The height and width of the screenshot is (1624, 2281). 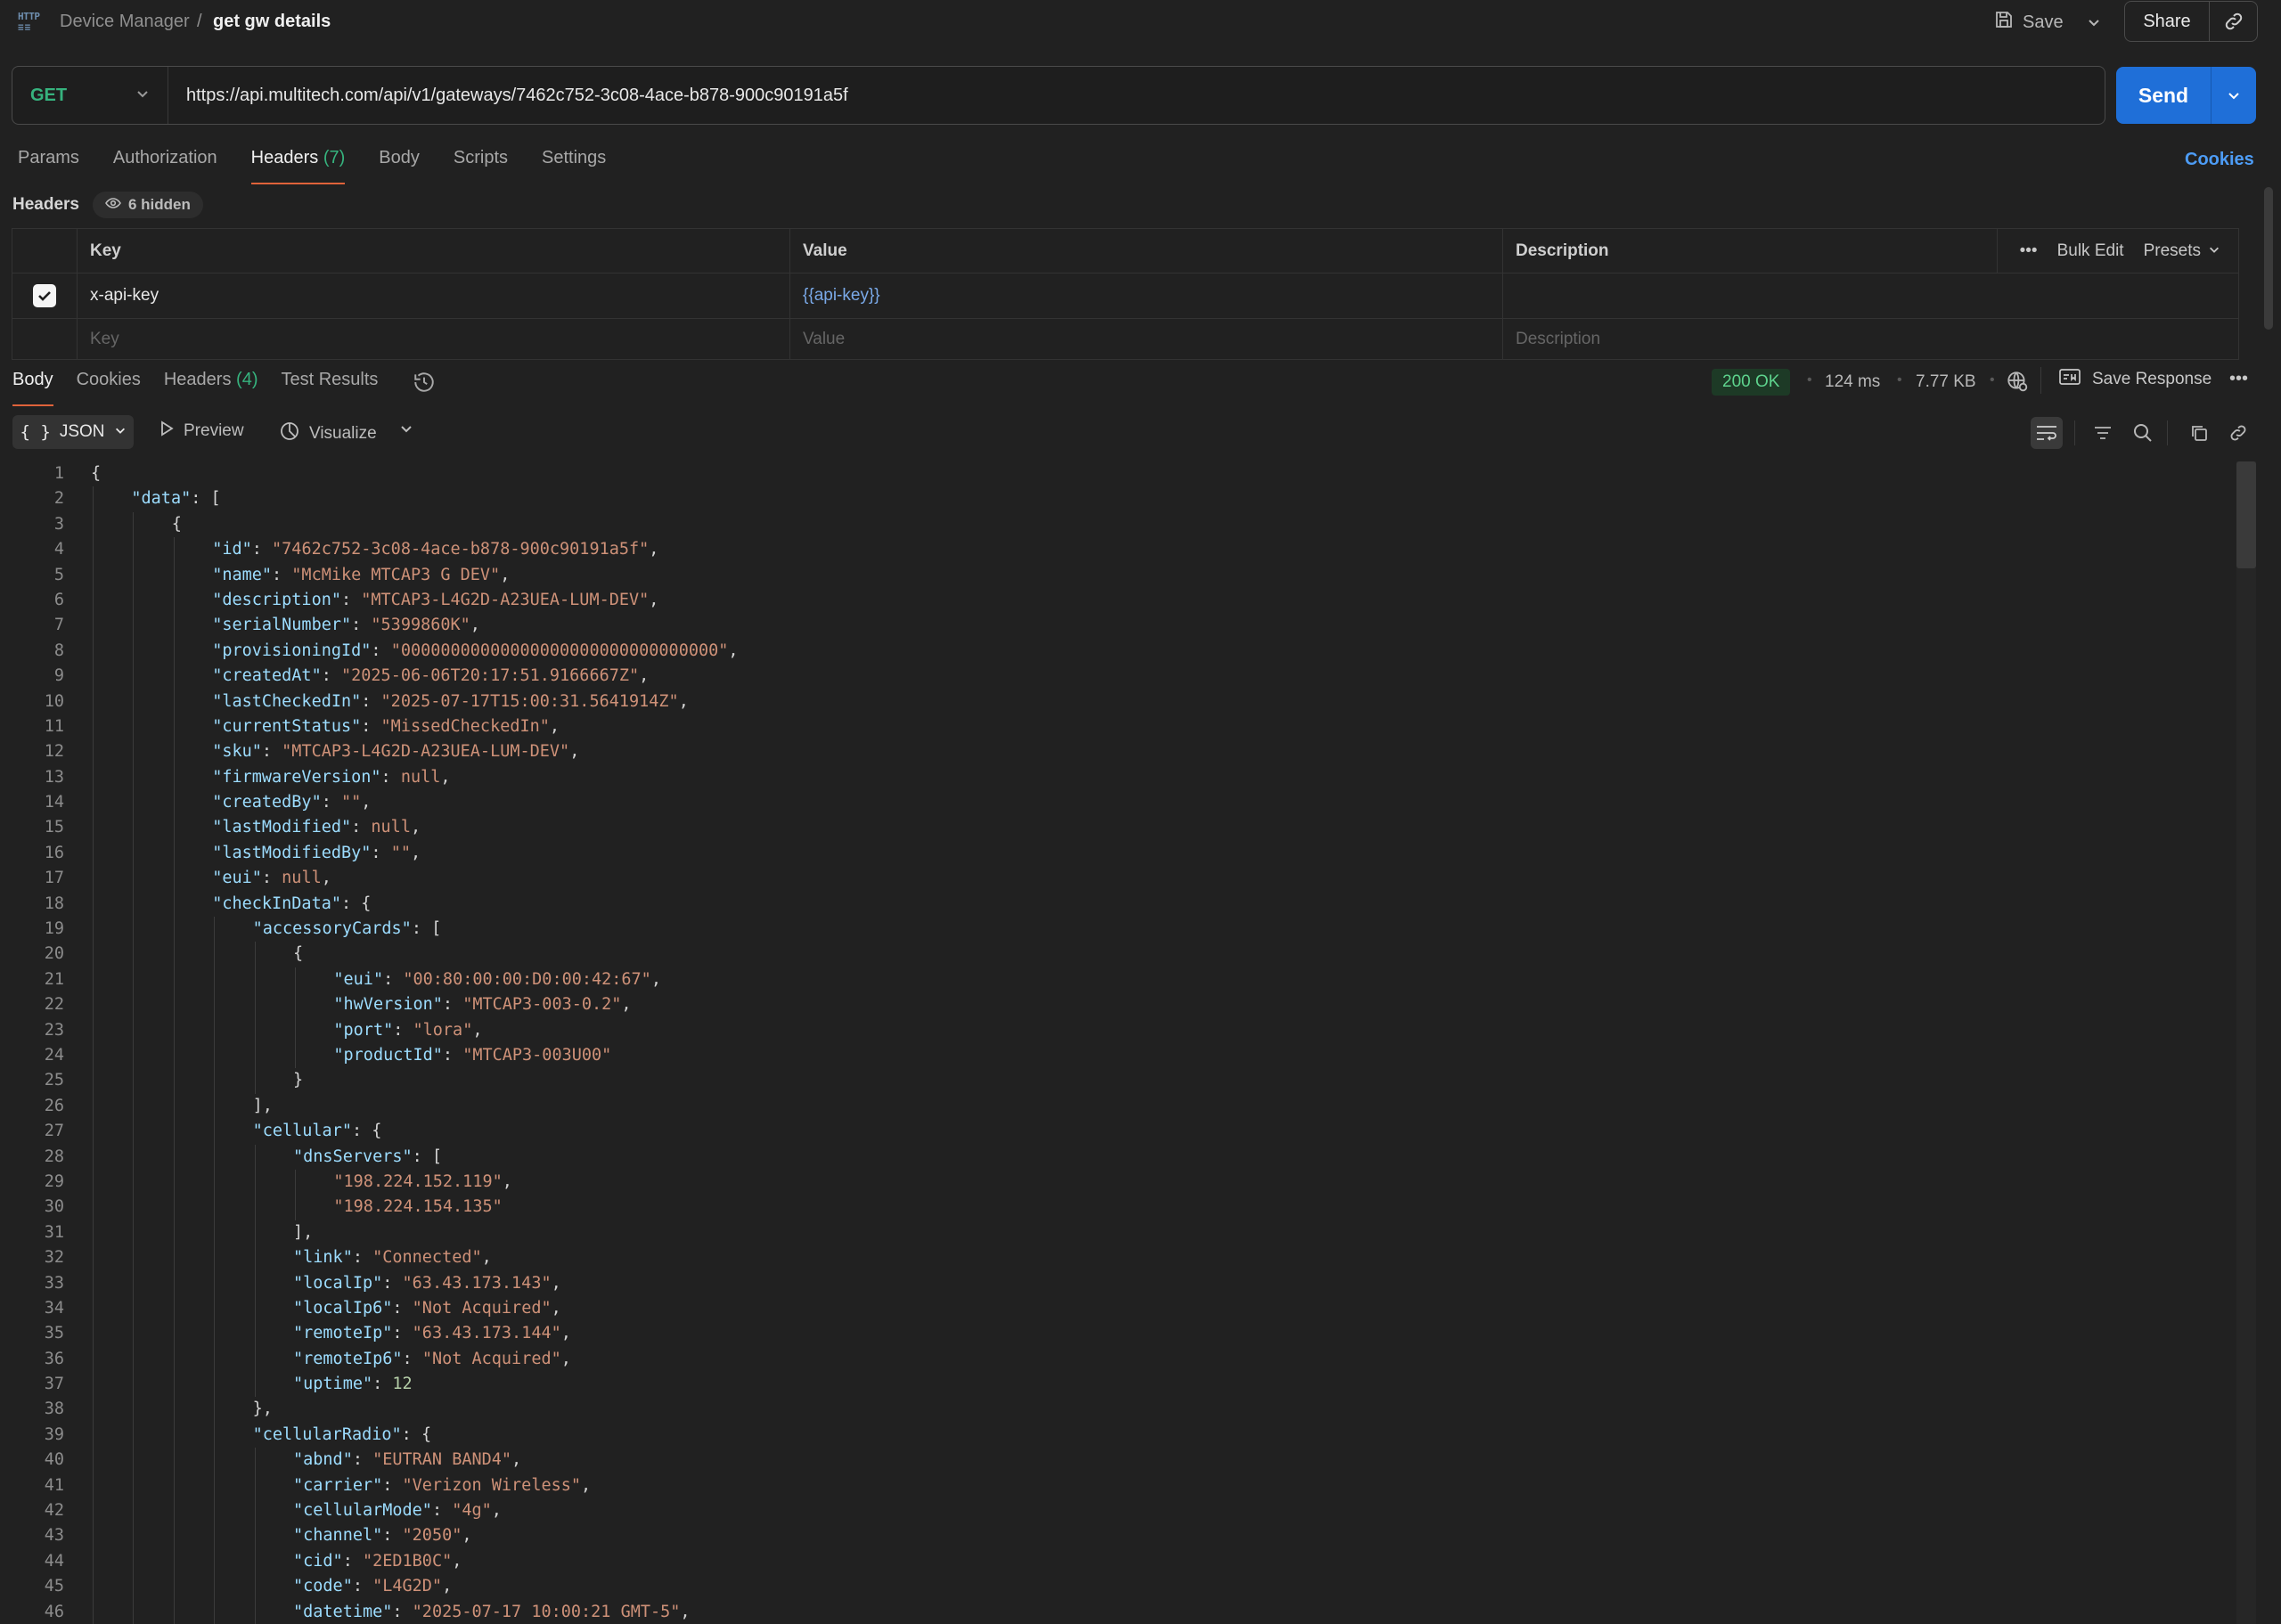 What do you see at coordinates (282, 625) in the screenshot?
I see `json-key: "serialNumber"` at bounding box center [282, 625].